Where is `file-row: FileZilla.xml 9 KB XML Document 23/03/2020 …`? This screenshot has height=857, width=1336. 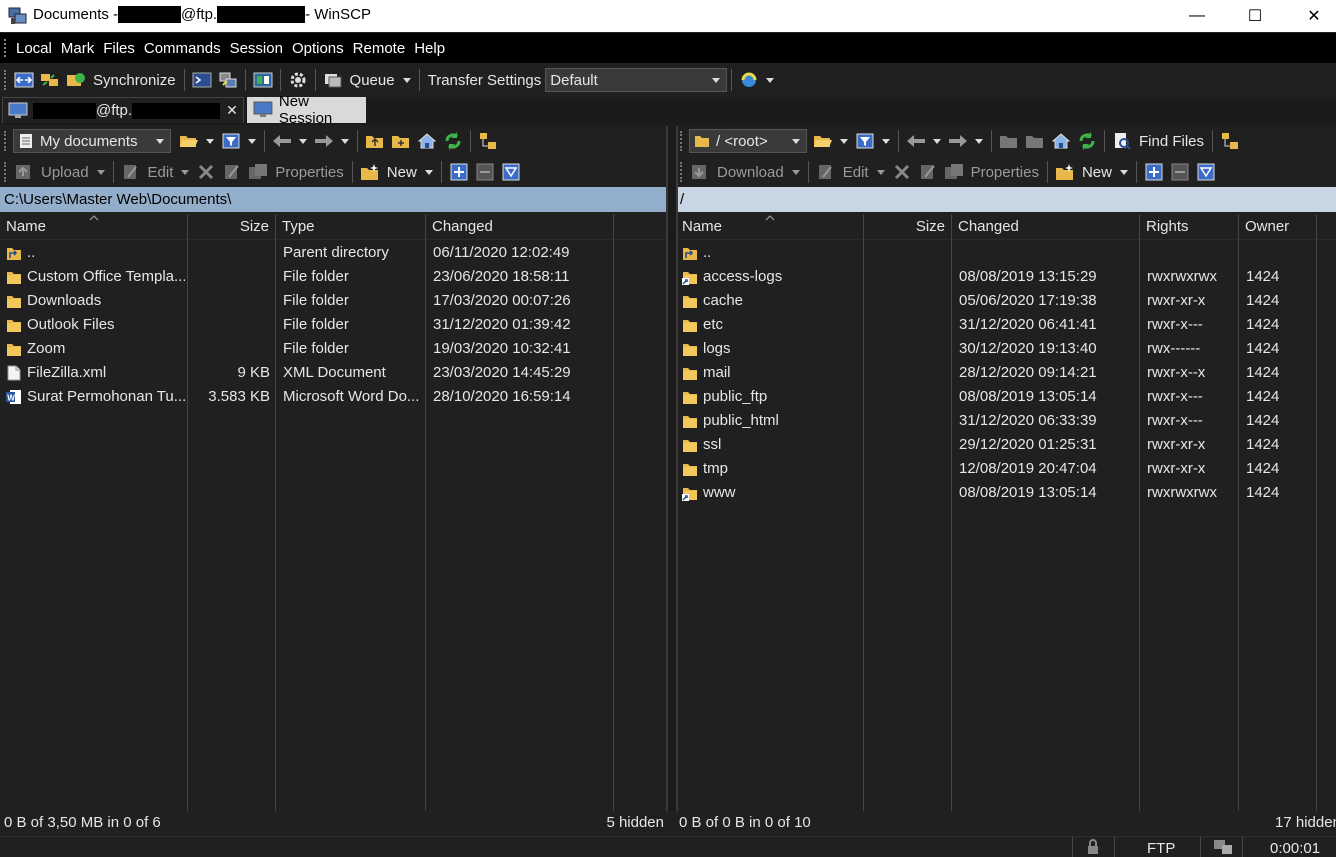 file-row: FileZilla.xml 9 KB XML Document 23/03/2020 … is located at coordinates (334, 373).